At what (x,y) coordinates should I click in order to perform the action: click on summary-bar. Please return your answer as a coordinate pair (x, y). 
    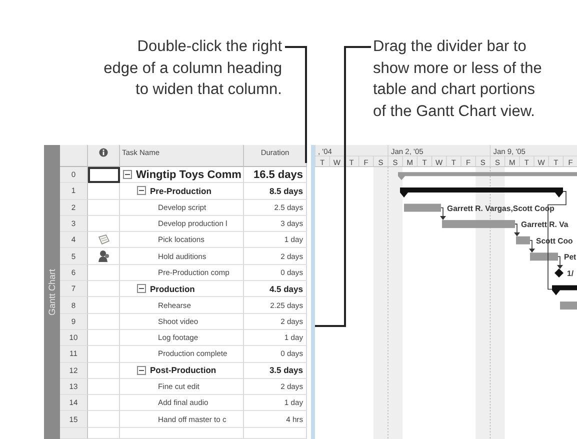
    Looking at the image, I should click on (564, 290).